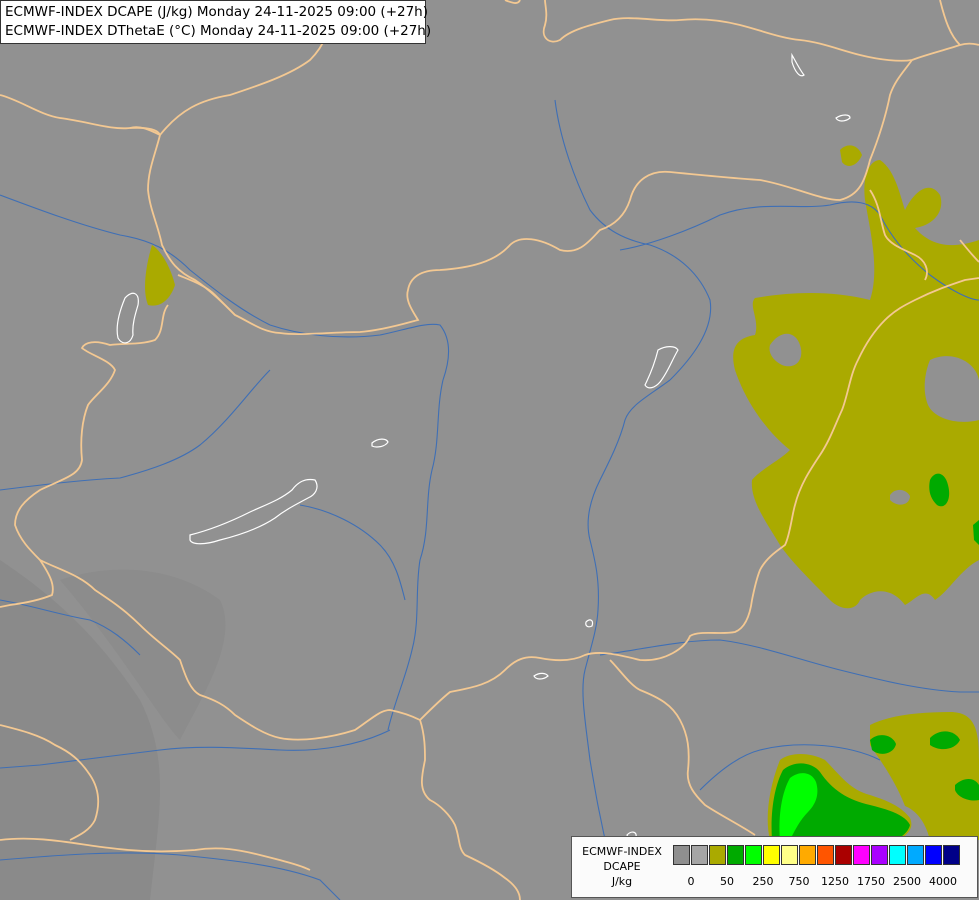  What do you see at coordinates (871, 881) in the screenshot?
I see `legend-tick-label: 1750` at bounding box center [871, 881].